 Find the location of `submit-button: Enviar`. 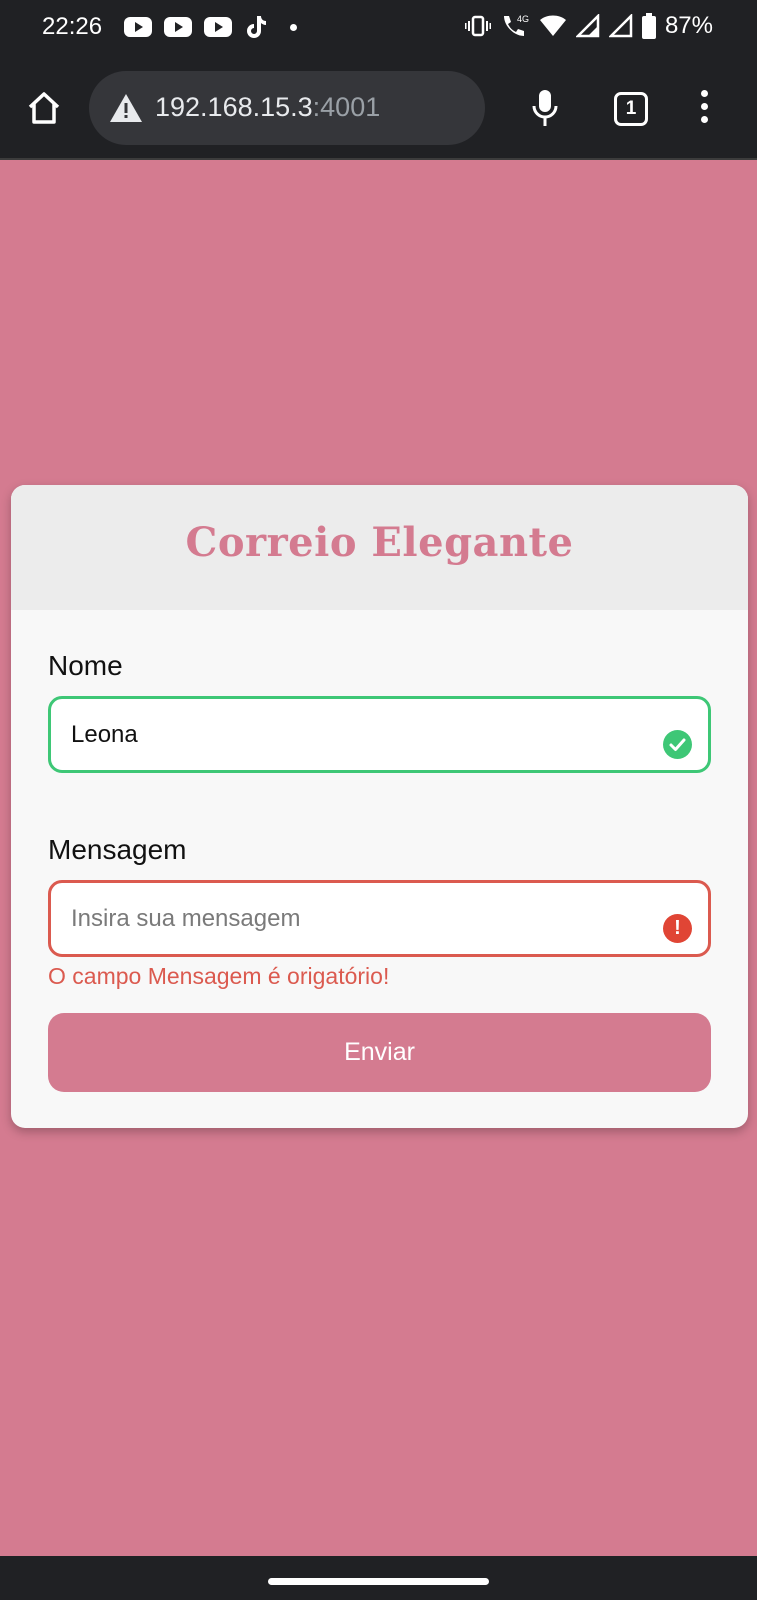

submit-button: Enviar is located at coordinates (379, 1052).